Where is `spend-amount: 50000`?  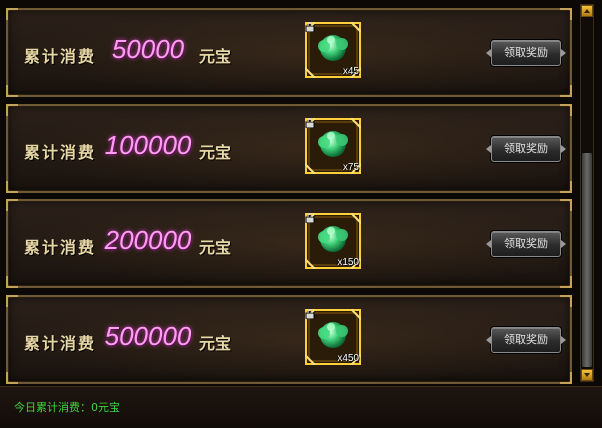 spend-amount: 50000 is located at coordinates (148, 49).